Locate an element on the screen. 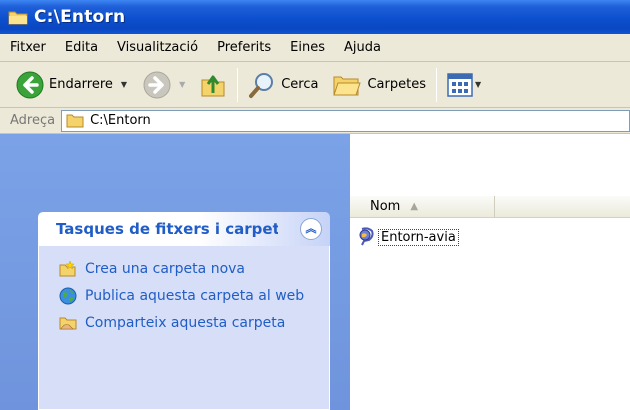  task-share-folder: Comparteix aquesta carpeta is located at coordinates (187, 323).